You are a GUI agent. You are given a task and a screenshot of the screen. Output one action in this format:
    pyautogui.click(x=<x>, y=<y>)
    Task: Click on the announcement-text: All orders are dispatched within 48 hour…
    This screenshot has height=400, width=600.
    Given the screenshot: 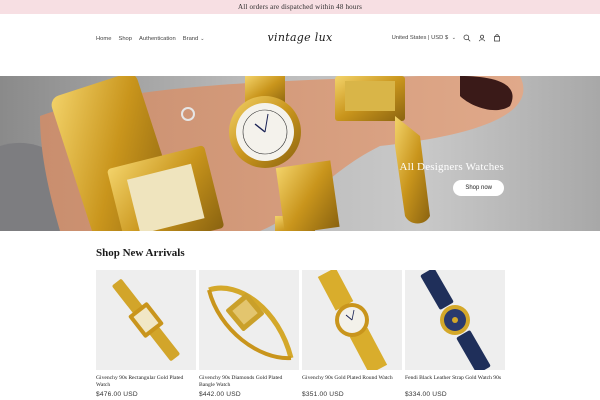 What is the action you would take?
    pyautogui.click(x=300, y=7)
    